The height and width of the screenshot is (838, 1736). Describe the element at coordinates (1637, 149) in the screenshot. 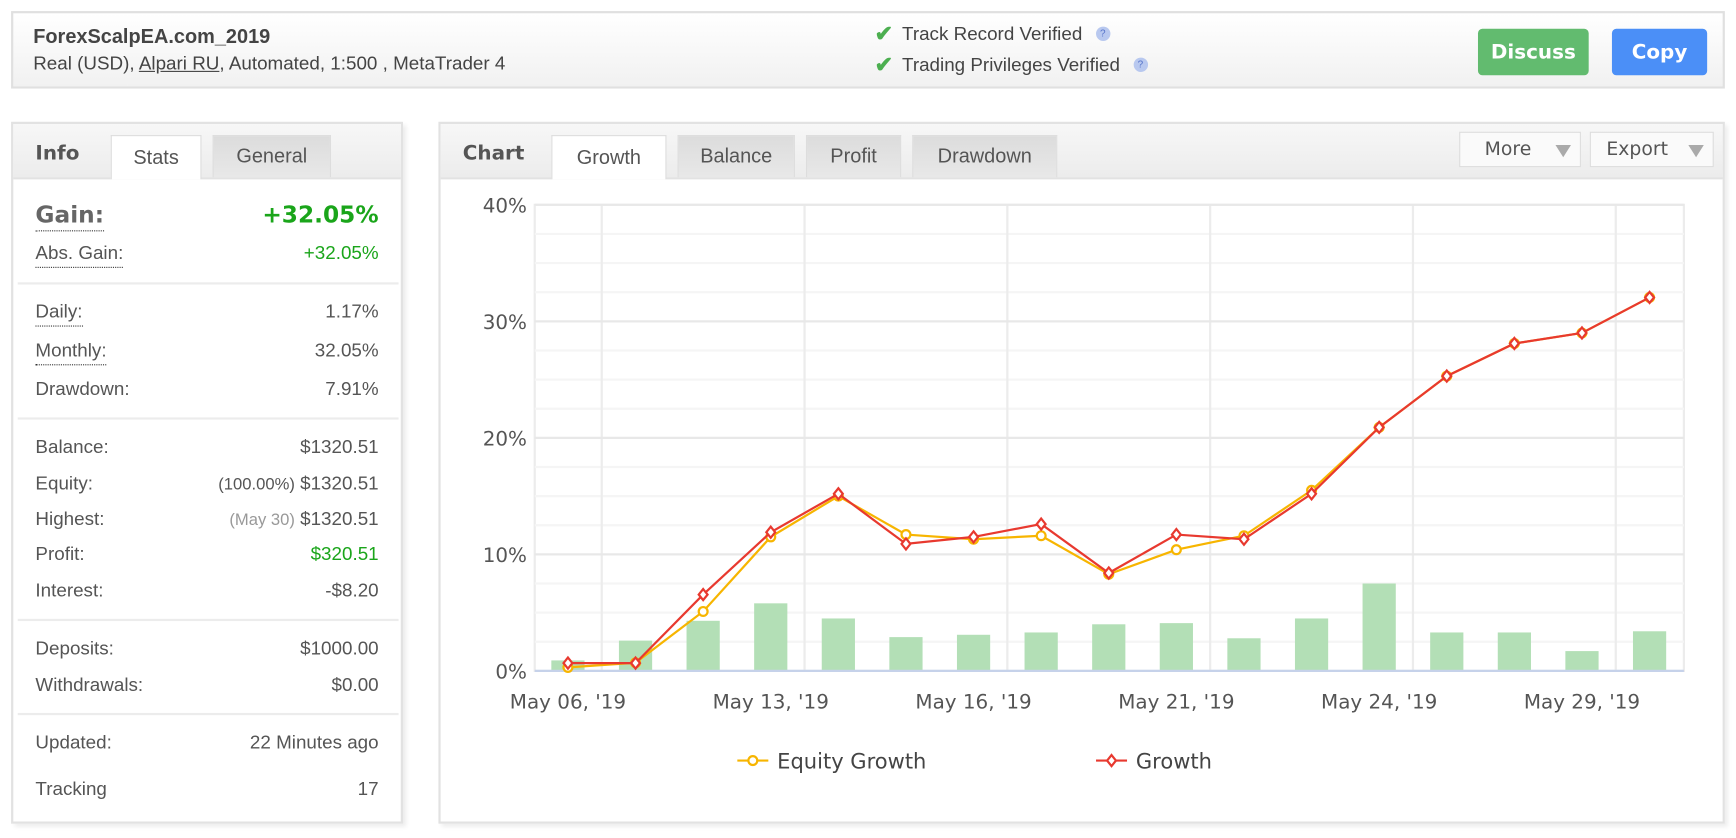

I see `export-label: Export` at that location.